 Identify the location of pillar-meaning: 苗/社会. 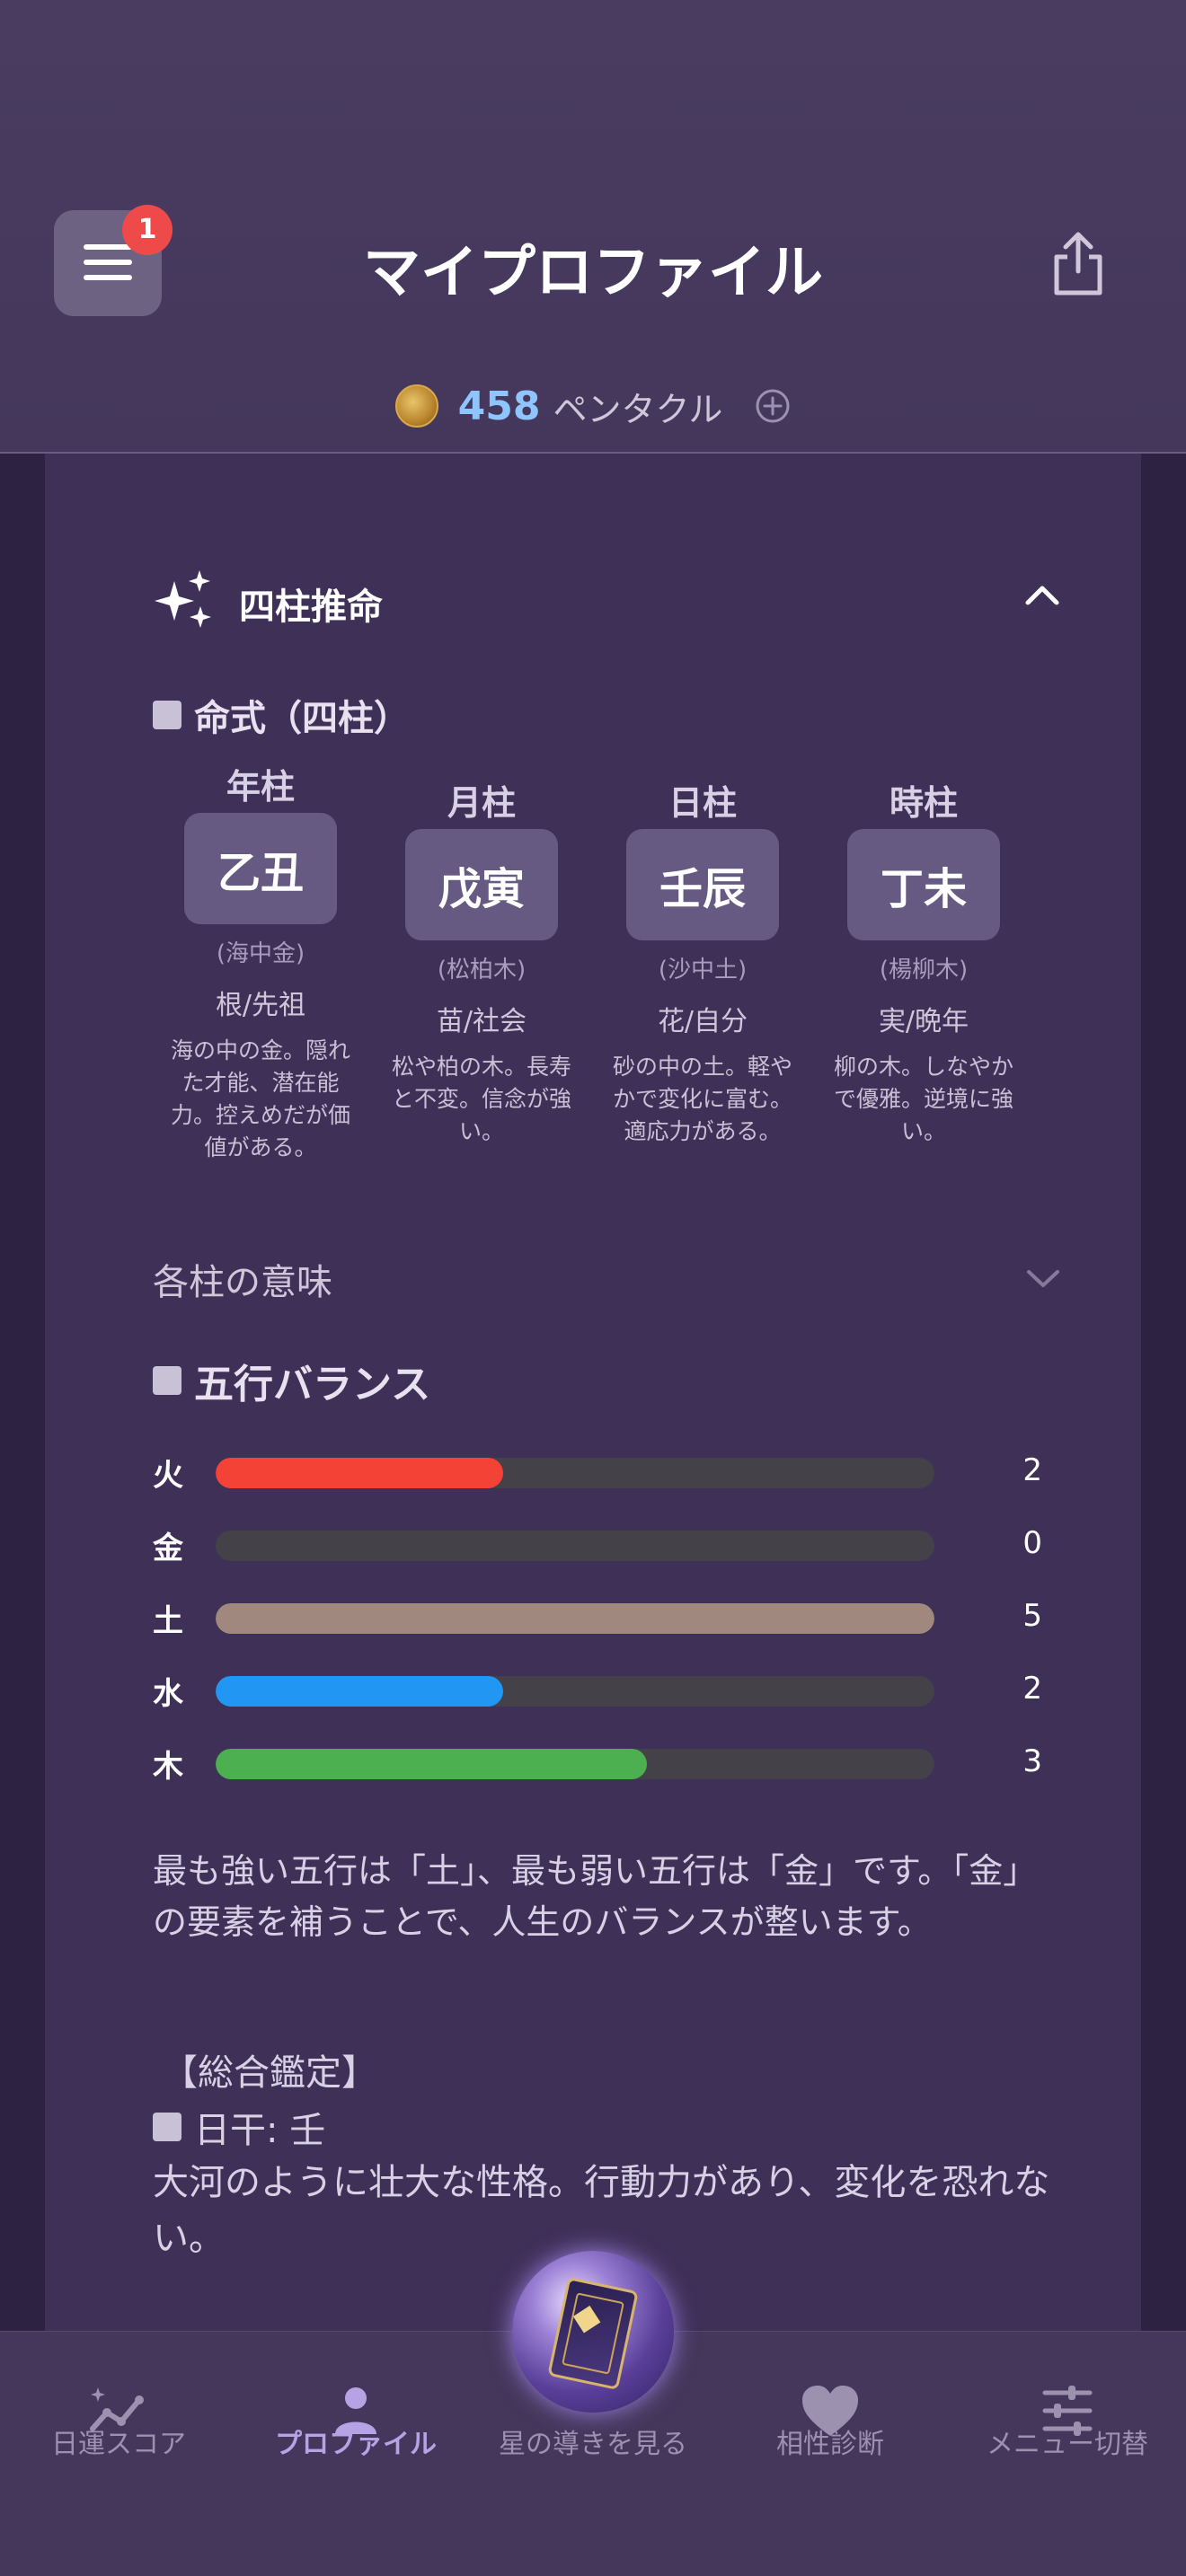
(481, 1021).